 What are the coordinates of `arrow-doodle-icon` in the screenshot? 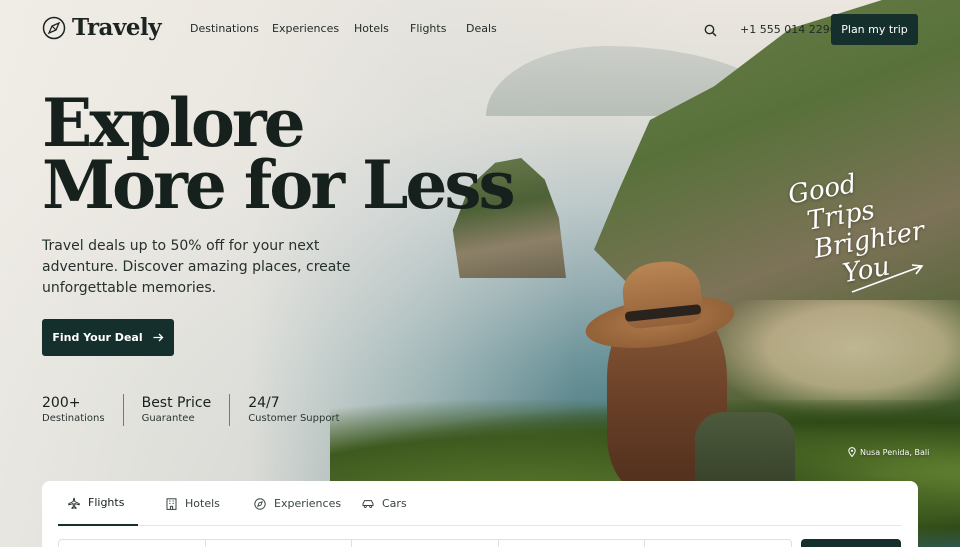 It's located at (887, 278).